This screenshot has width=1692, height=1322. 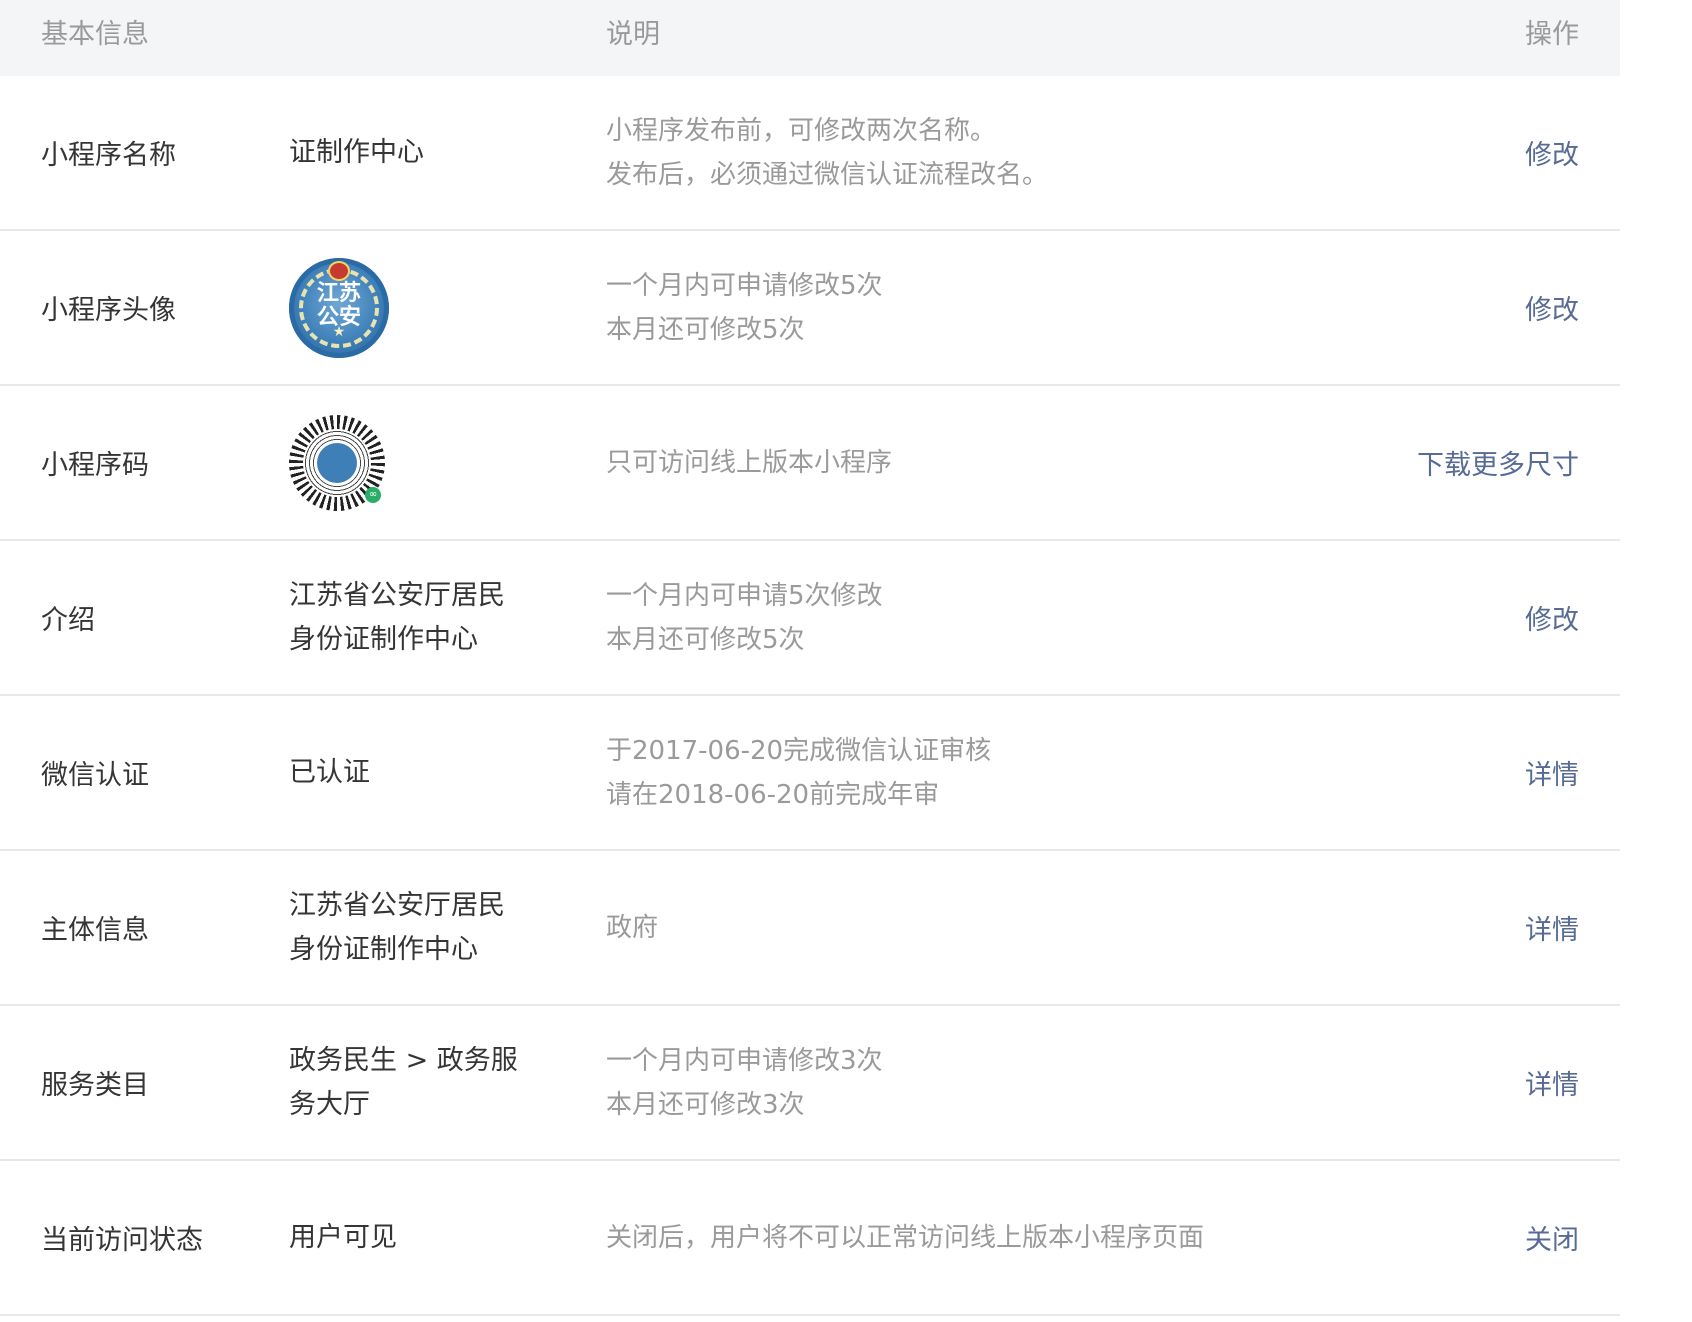 What do you see at coordinates (337, 462) in the screenshot?
I see `qrcode-icon: ∞` at bounding box center [337, 462].